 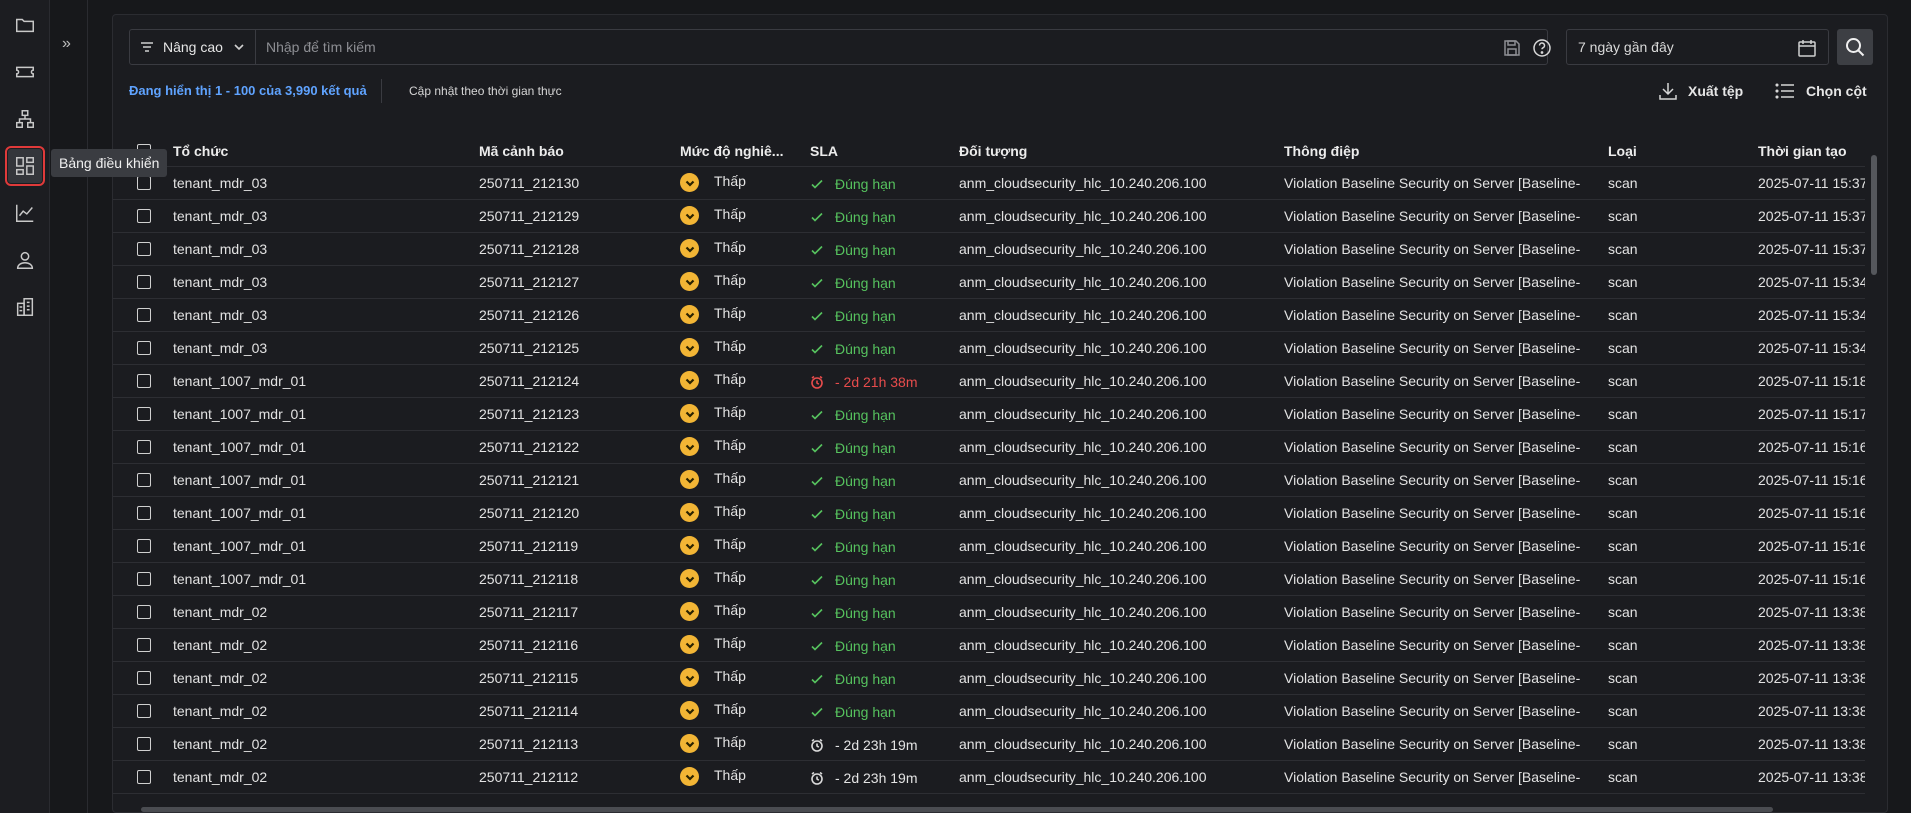 What do you see at coordinates (25, 166) in the screenshot?
I see `sidebar-item-dashboard` at bounding box center [25, 166].